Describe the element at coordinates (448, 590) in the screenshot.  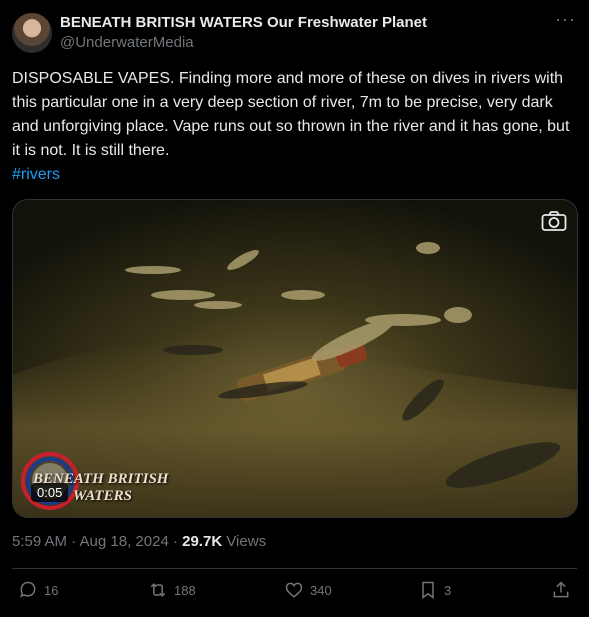
I see `bookmark-count: 3` at that location.